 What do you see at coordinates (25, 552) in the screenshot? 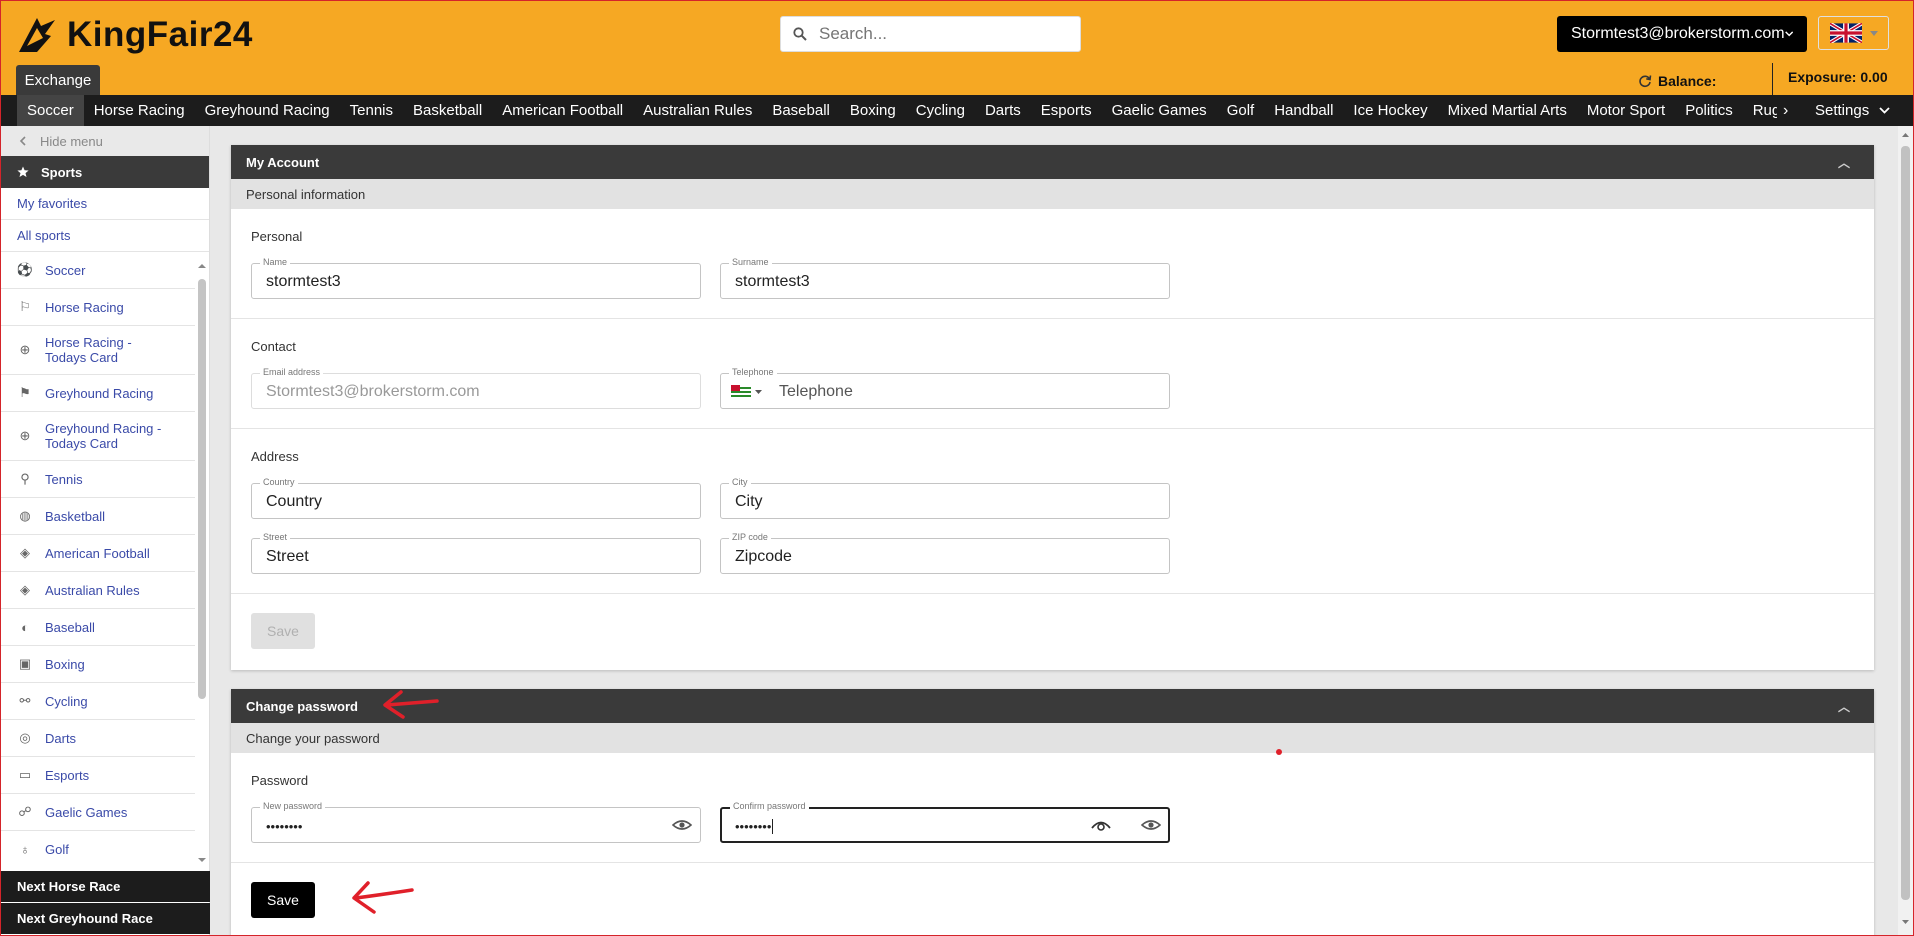
I see `football-icon: ◈` at bounding box center [25, 552].